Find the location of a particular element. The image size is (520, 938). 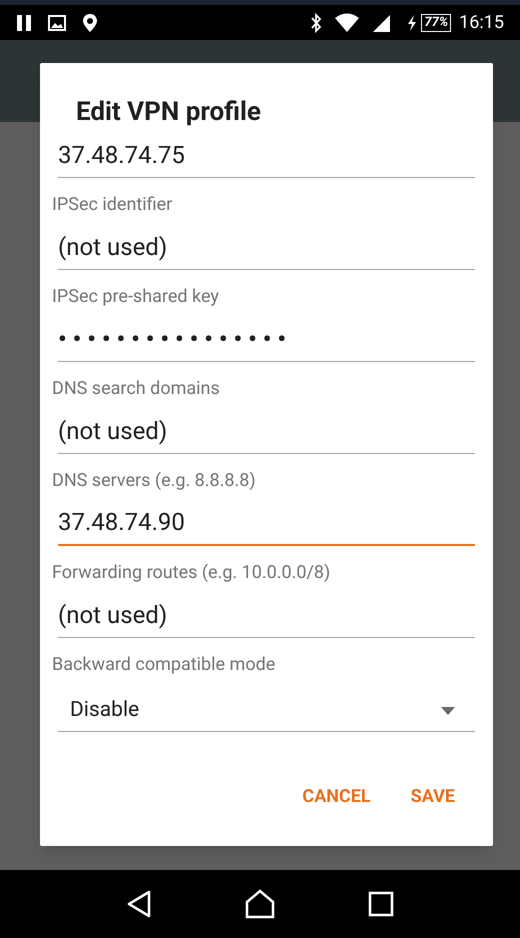

input-field: 37.48.74.75 is located at coordinates (266, 155).